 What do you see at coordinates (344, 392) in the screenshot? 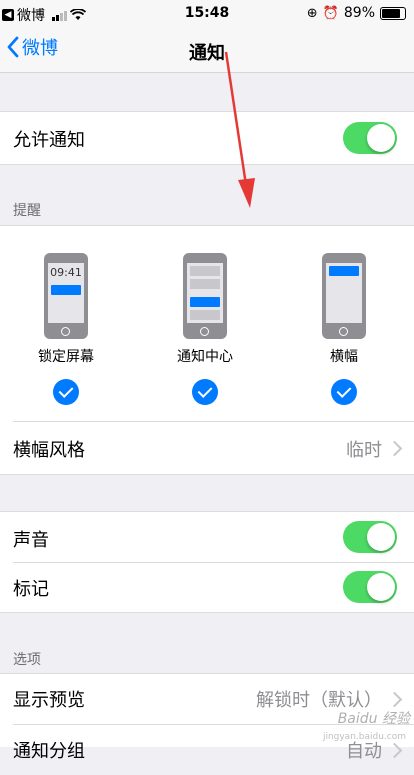
I see `banners-checkmark-icon` at bounding box center [344, 392].